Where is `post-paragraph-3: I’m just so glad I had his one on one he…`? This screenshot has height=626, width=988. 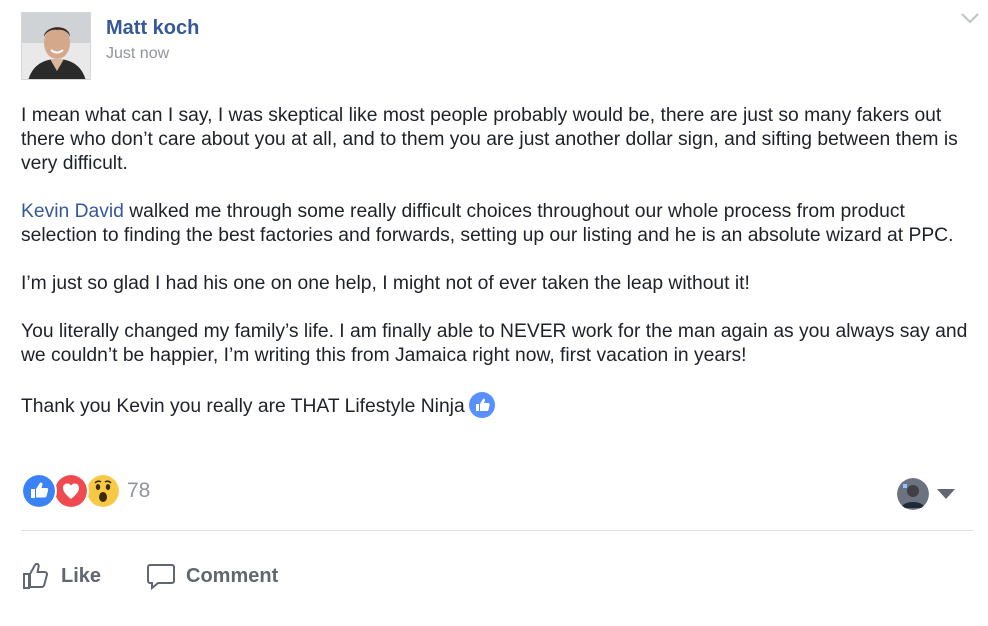 post-paragraph-3: I’m just so glad I had his one on one he… is located at coordinates (385, 283).